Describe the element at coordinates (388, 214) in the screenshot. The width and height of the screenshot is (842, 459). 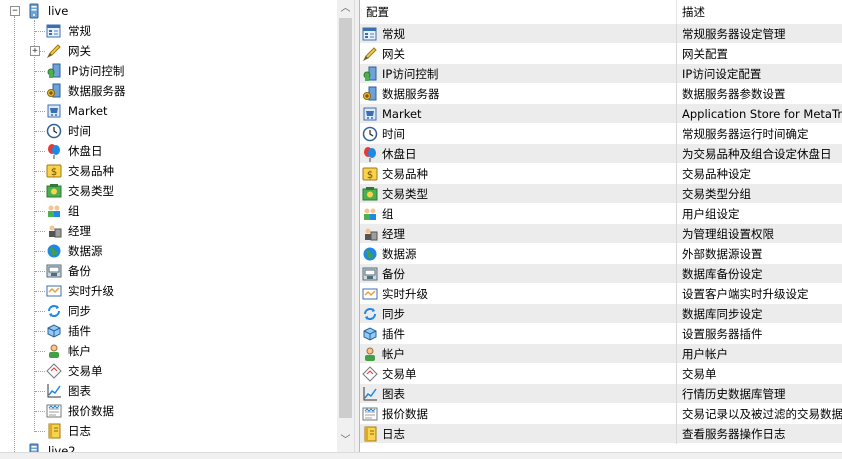
I see `config-name-cell: 组` at that location.